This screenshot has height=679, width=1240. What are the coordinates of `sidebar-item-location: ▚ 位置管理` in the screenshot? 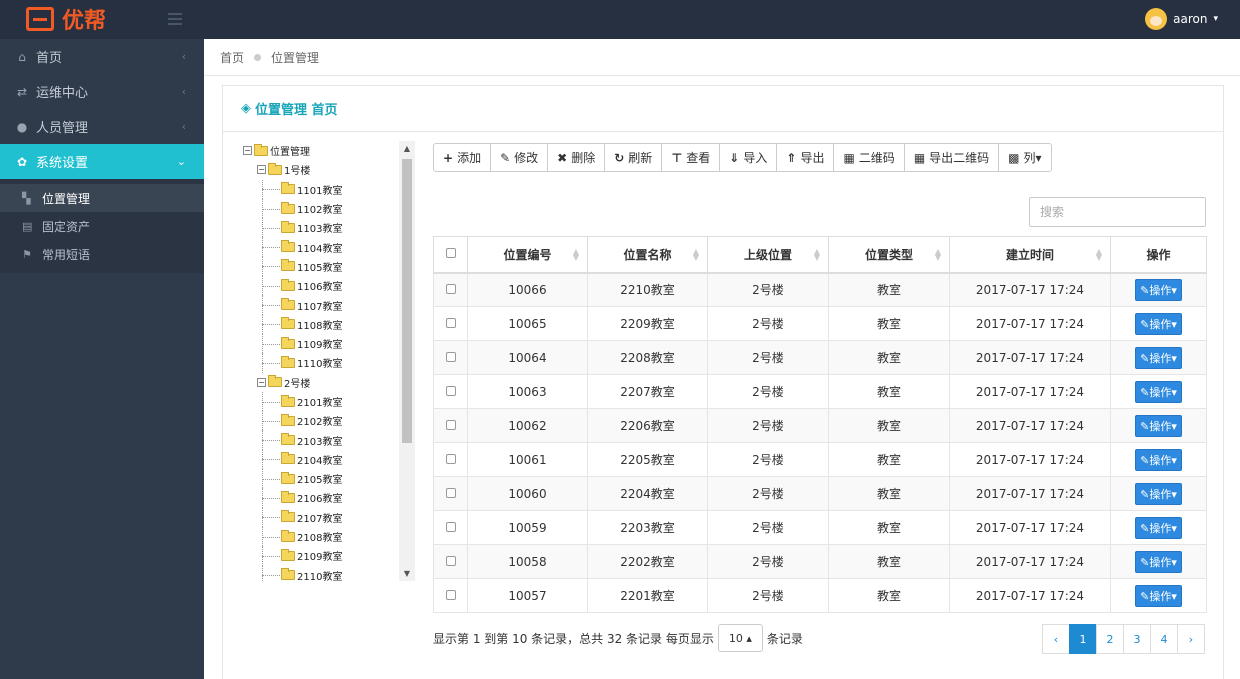 It's located at (102, 198).